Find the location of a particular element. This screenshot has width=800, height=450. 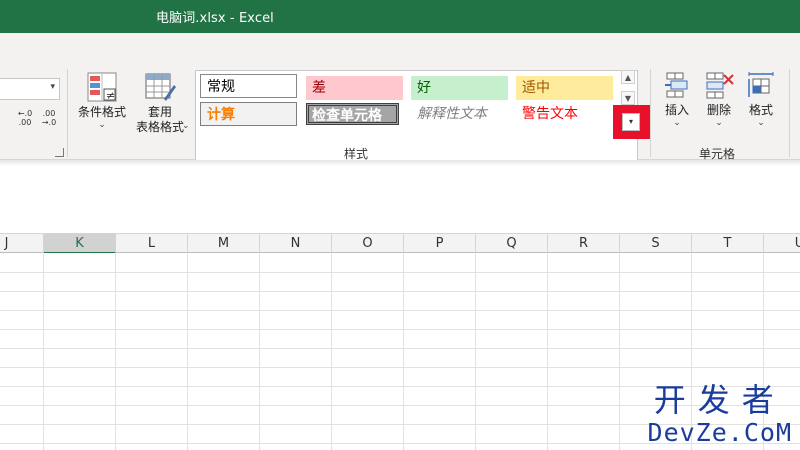

increase-decimal-button: ←.0 .00 is located at coordinates (25, 122).